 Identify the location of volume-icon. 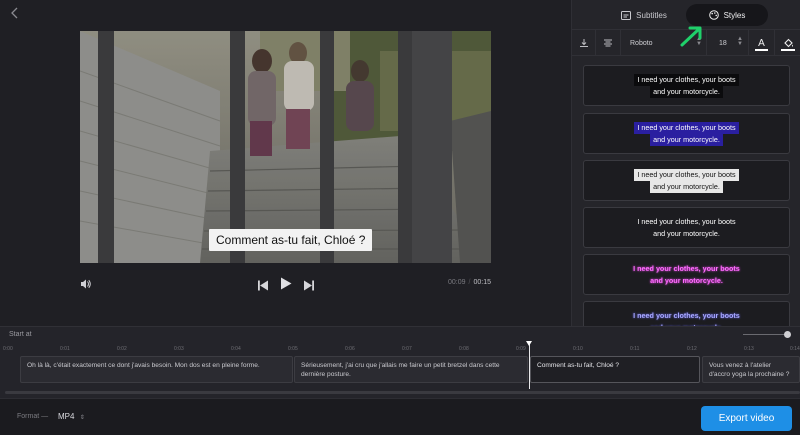
(86, 283).